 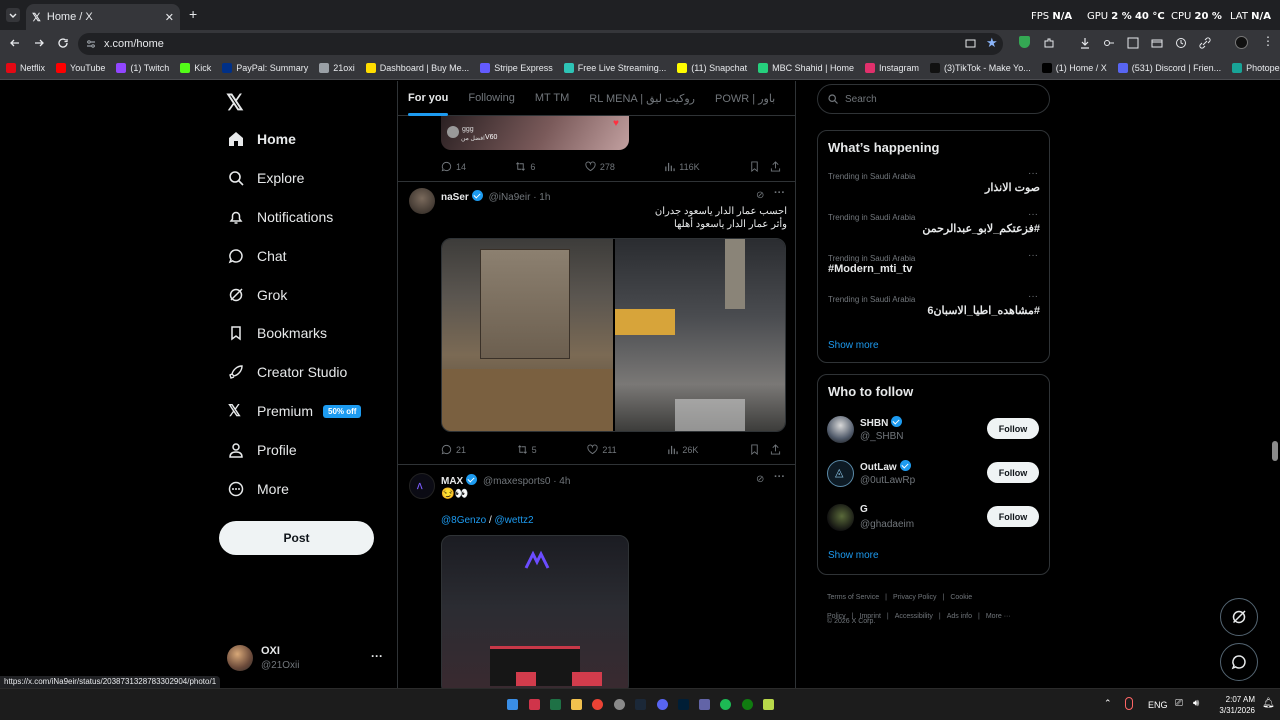 What do you see at coordinates (422, 486) in the screenshot?
I see `avatar: ᐱ` at bounding box center [422, 486].